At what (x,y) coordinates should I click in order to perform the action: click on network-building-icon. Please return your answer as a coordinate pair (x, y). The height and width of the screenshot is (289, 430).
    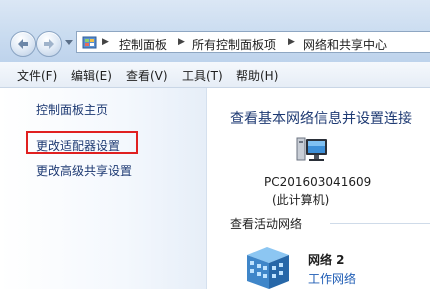
    Looking at the image, I should click on (268, 267).